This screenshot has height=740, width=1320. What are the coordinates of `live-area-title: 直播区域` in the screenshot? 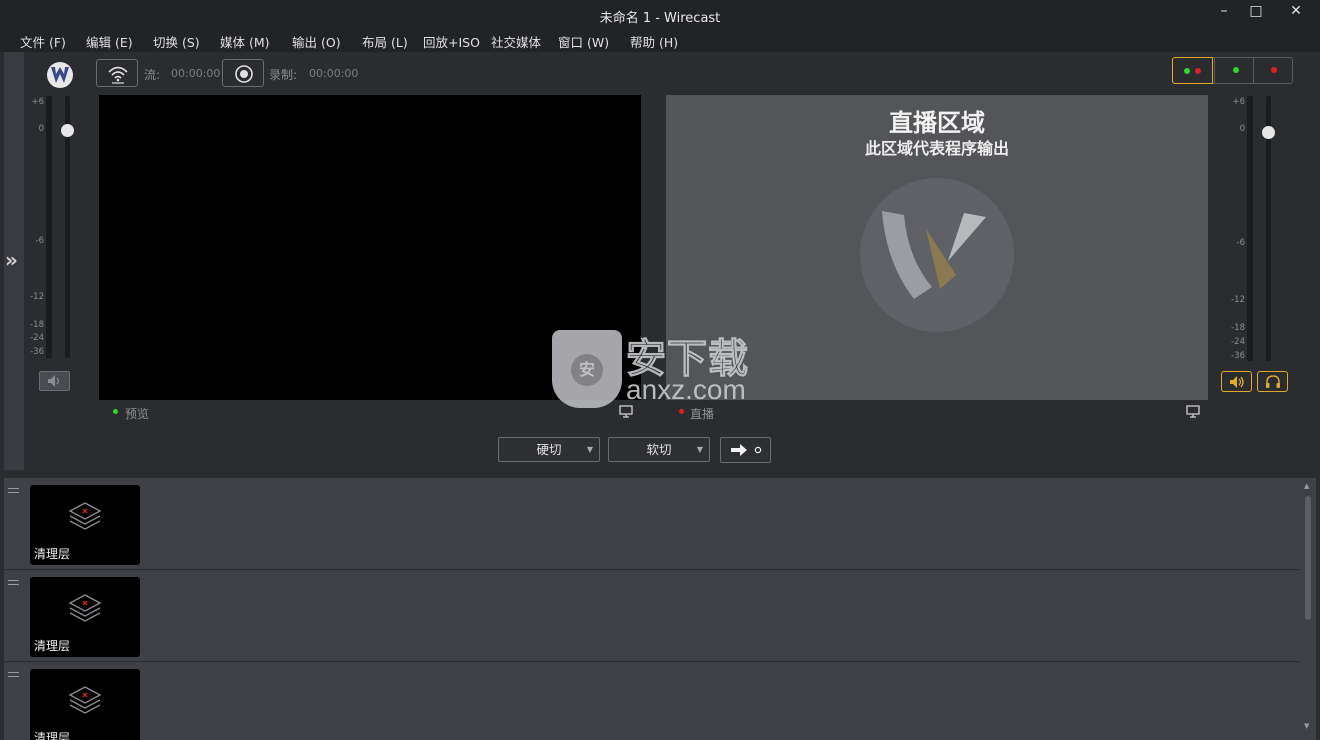 It's located at (937, 123).